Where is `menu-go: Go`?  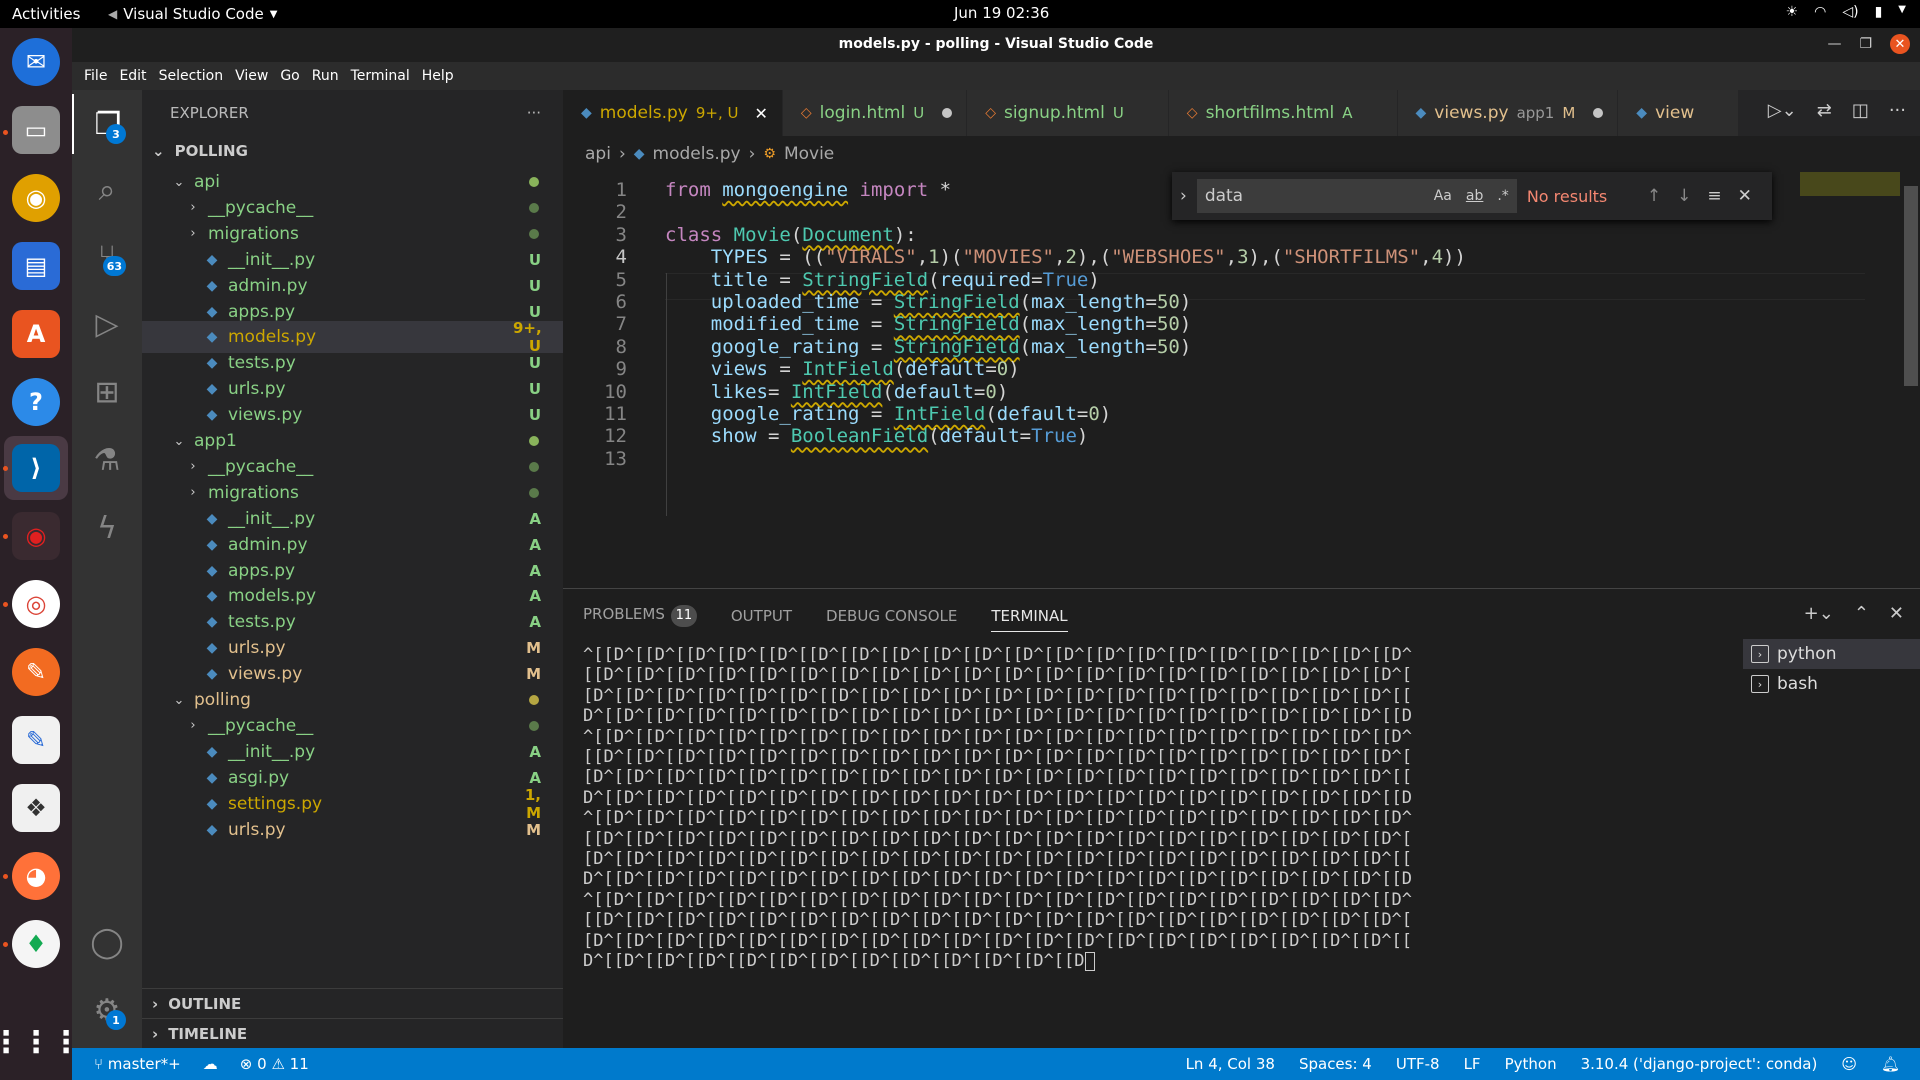
menu-go: Go is located at coordinates (289, 76).